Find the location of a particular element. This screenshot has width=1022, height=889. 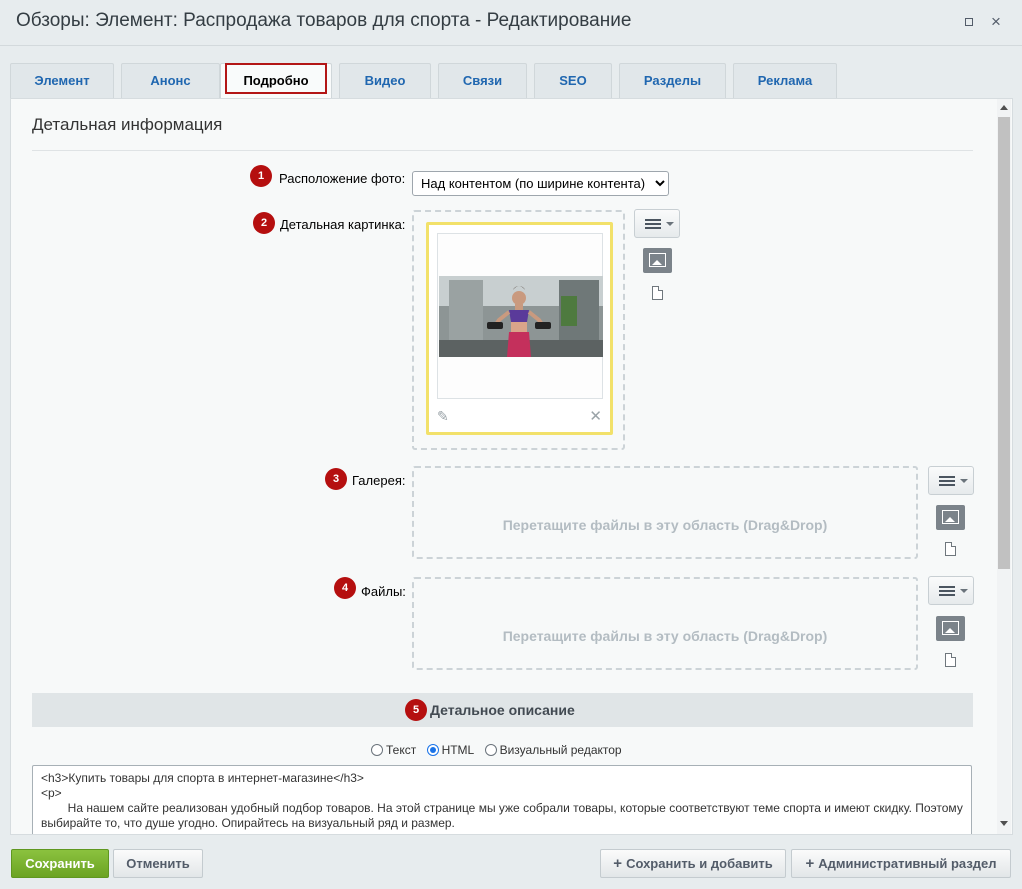

delete-icon: ✕ is located at coordinates (595, 416).